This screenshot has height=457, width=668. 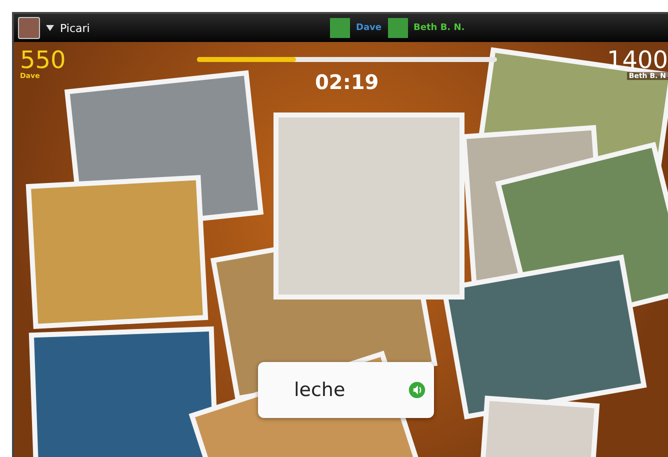 What do you see at coordinates (369, 28) in the screenshot?
I see `player-name: Dave` at bounding box center [369, 28].